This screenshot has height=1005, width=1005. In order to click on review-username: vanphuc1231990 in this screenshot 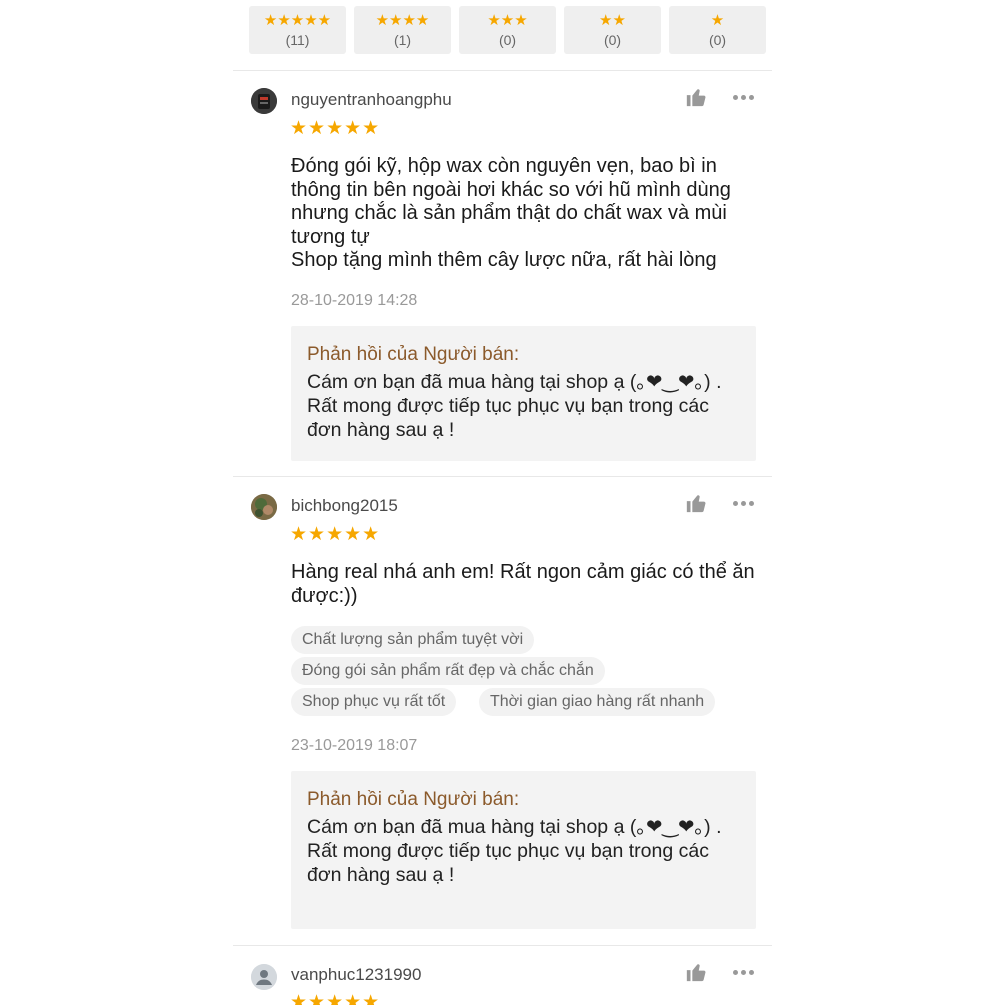, I will do `click(356, 975)`.